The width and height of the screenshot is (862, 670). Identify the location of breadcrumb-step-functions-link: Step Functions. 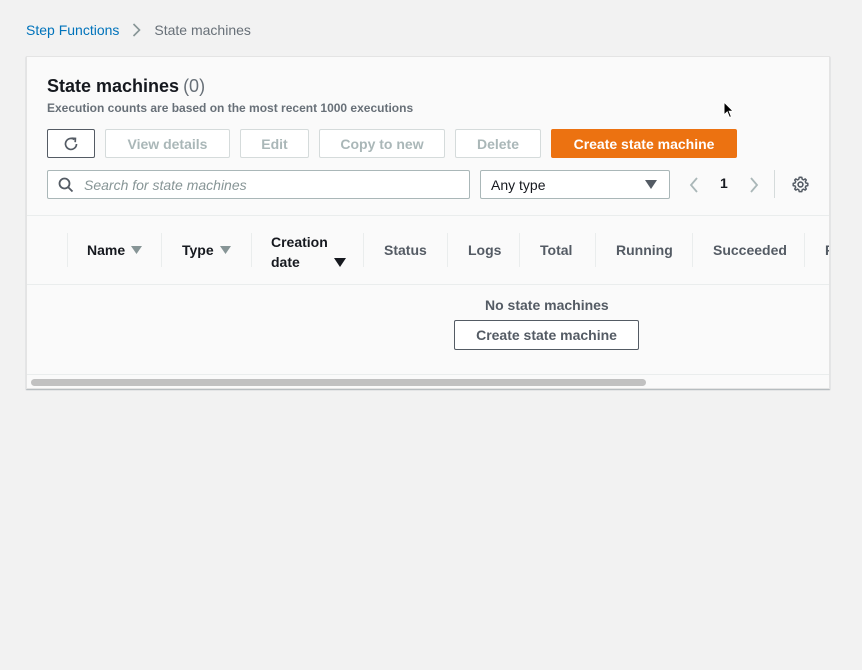
(72, 30).